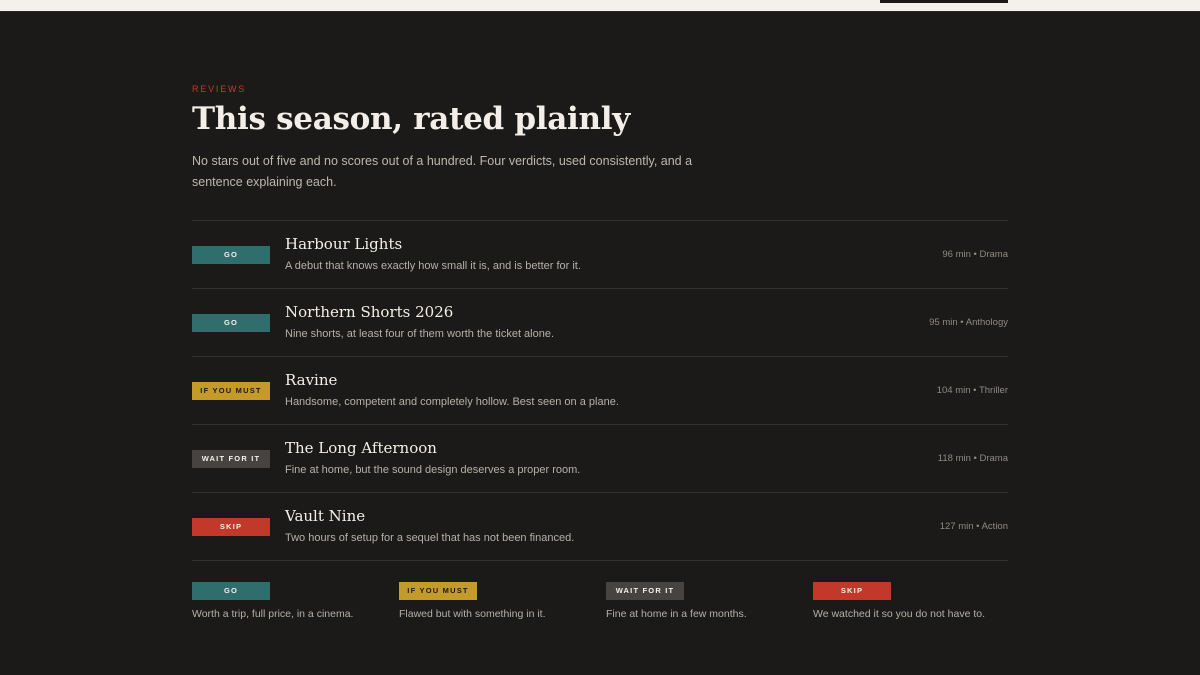  I want to click on film-title: Ravine, so click(311, 380).